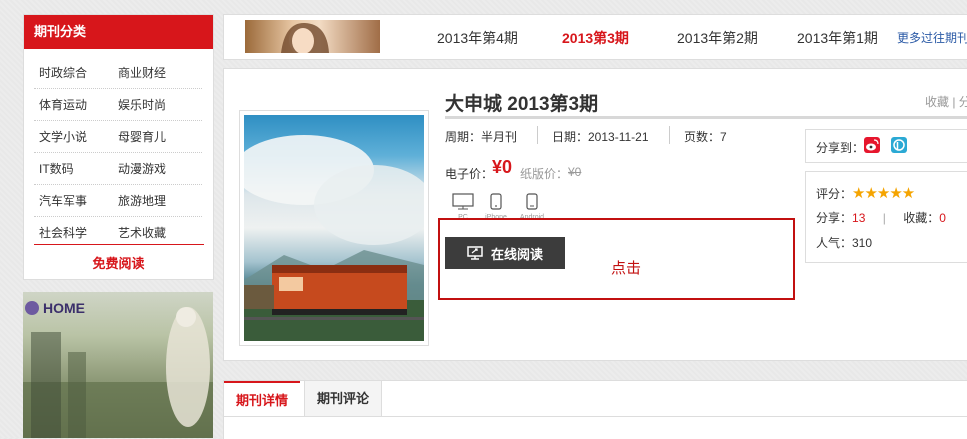  I want to click on share-label: 分享到：, so click(840, 148).